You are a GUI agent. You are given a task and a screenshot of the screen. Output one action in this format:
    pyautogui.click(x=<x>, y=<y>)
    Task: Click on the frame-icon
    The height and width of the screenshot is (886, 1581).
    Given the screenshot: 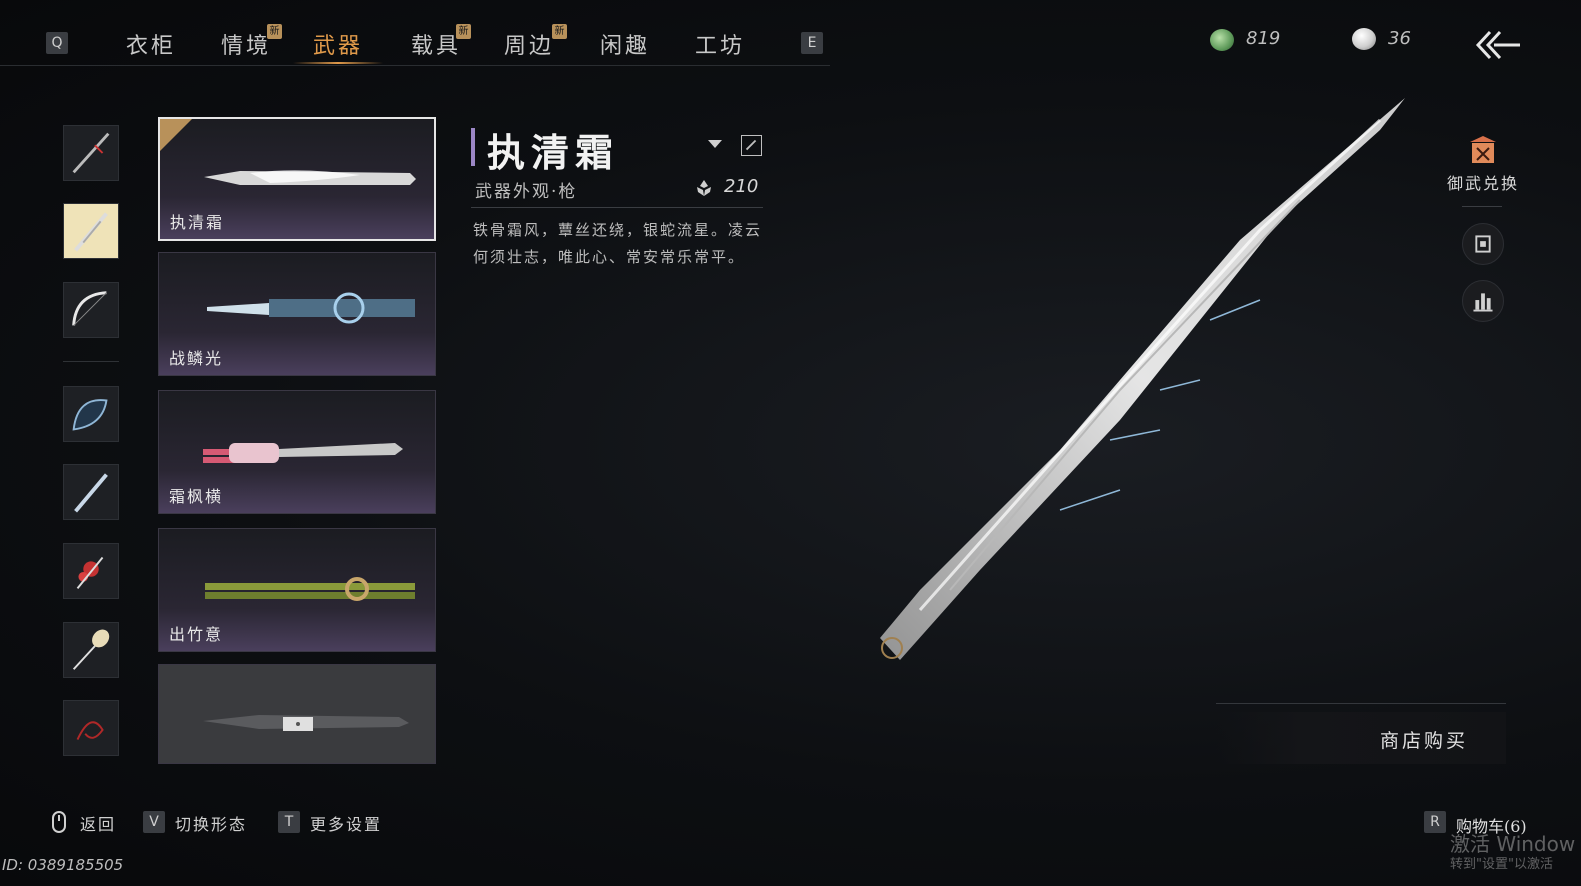 What is the action you would take?
    pyautogui.click(x=1483, y=244)
    